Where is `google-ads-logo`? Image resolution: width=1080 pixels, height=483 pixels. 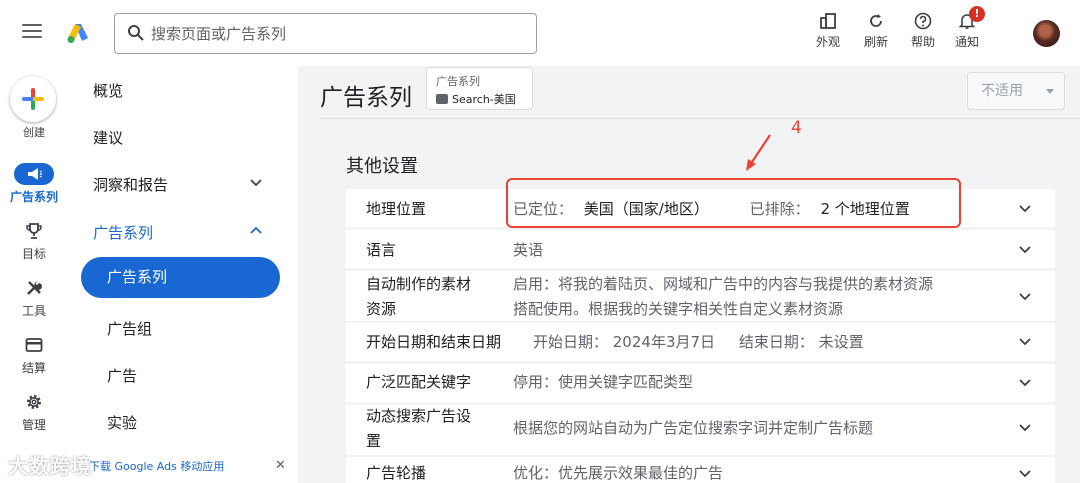
google-ads-logo is located at coordinates (78, 33).